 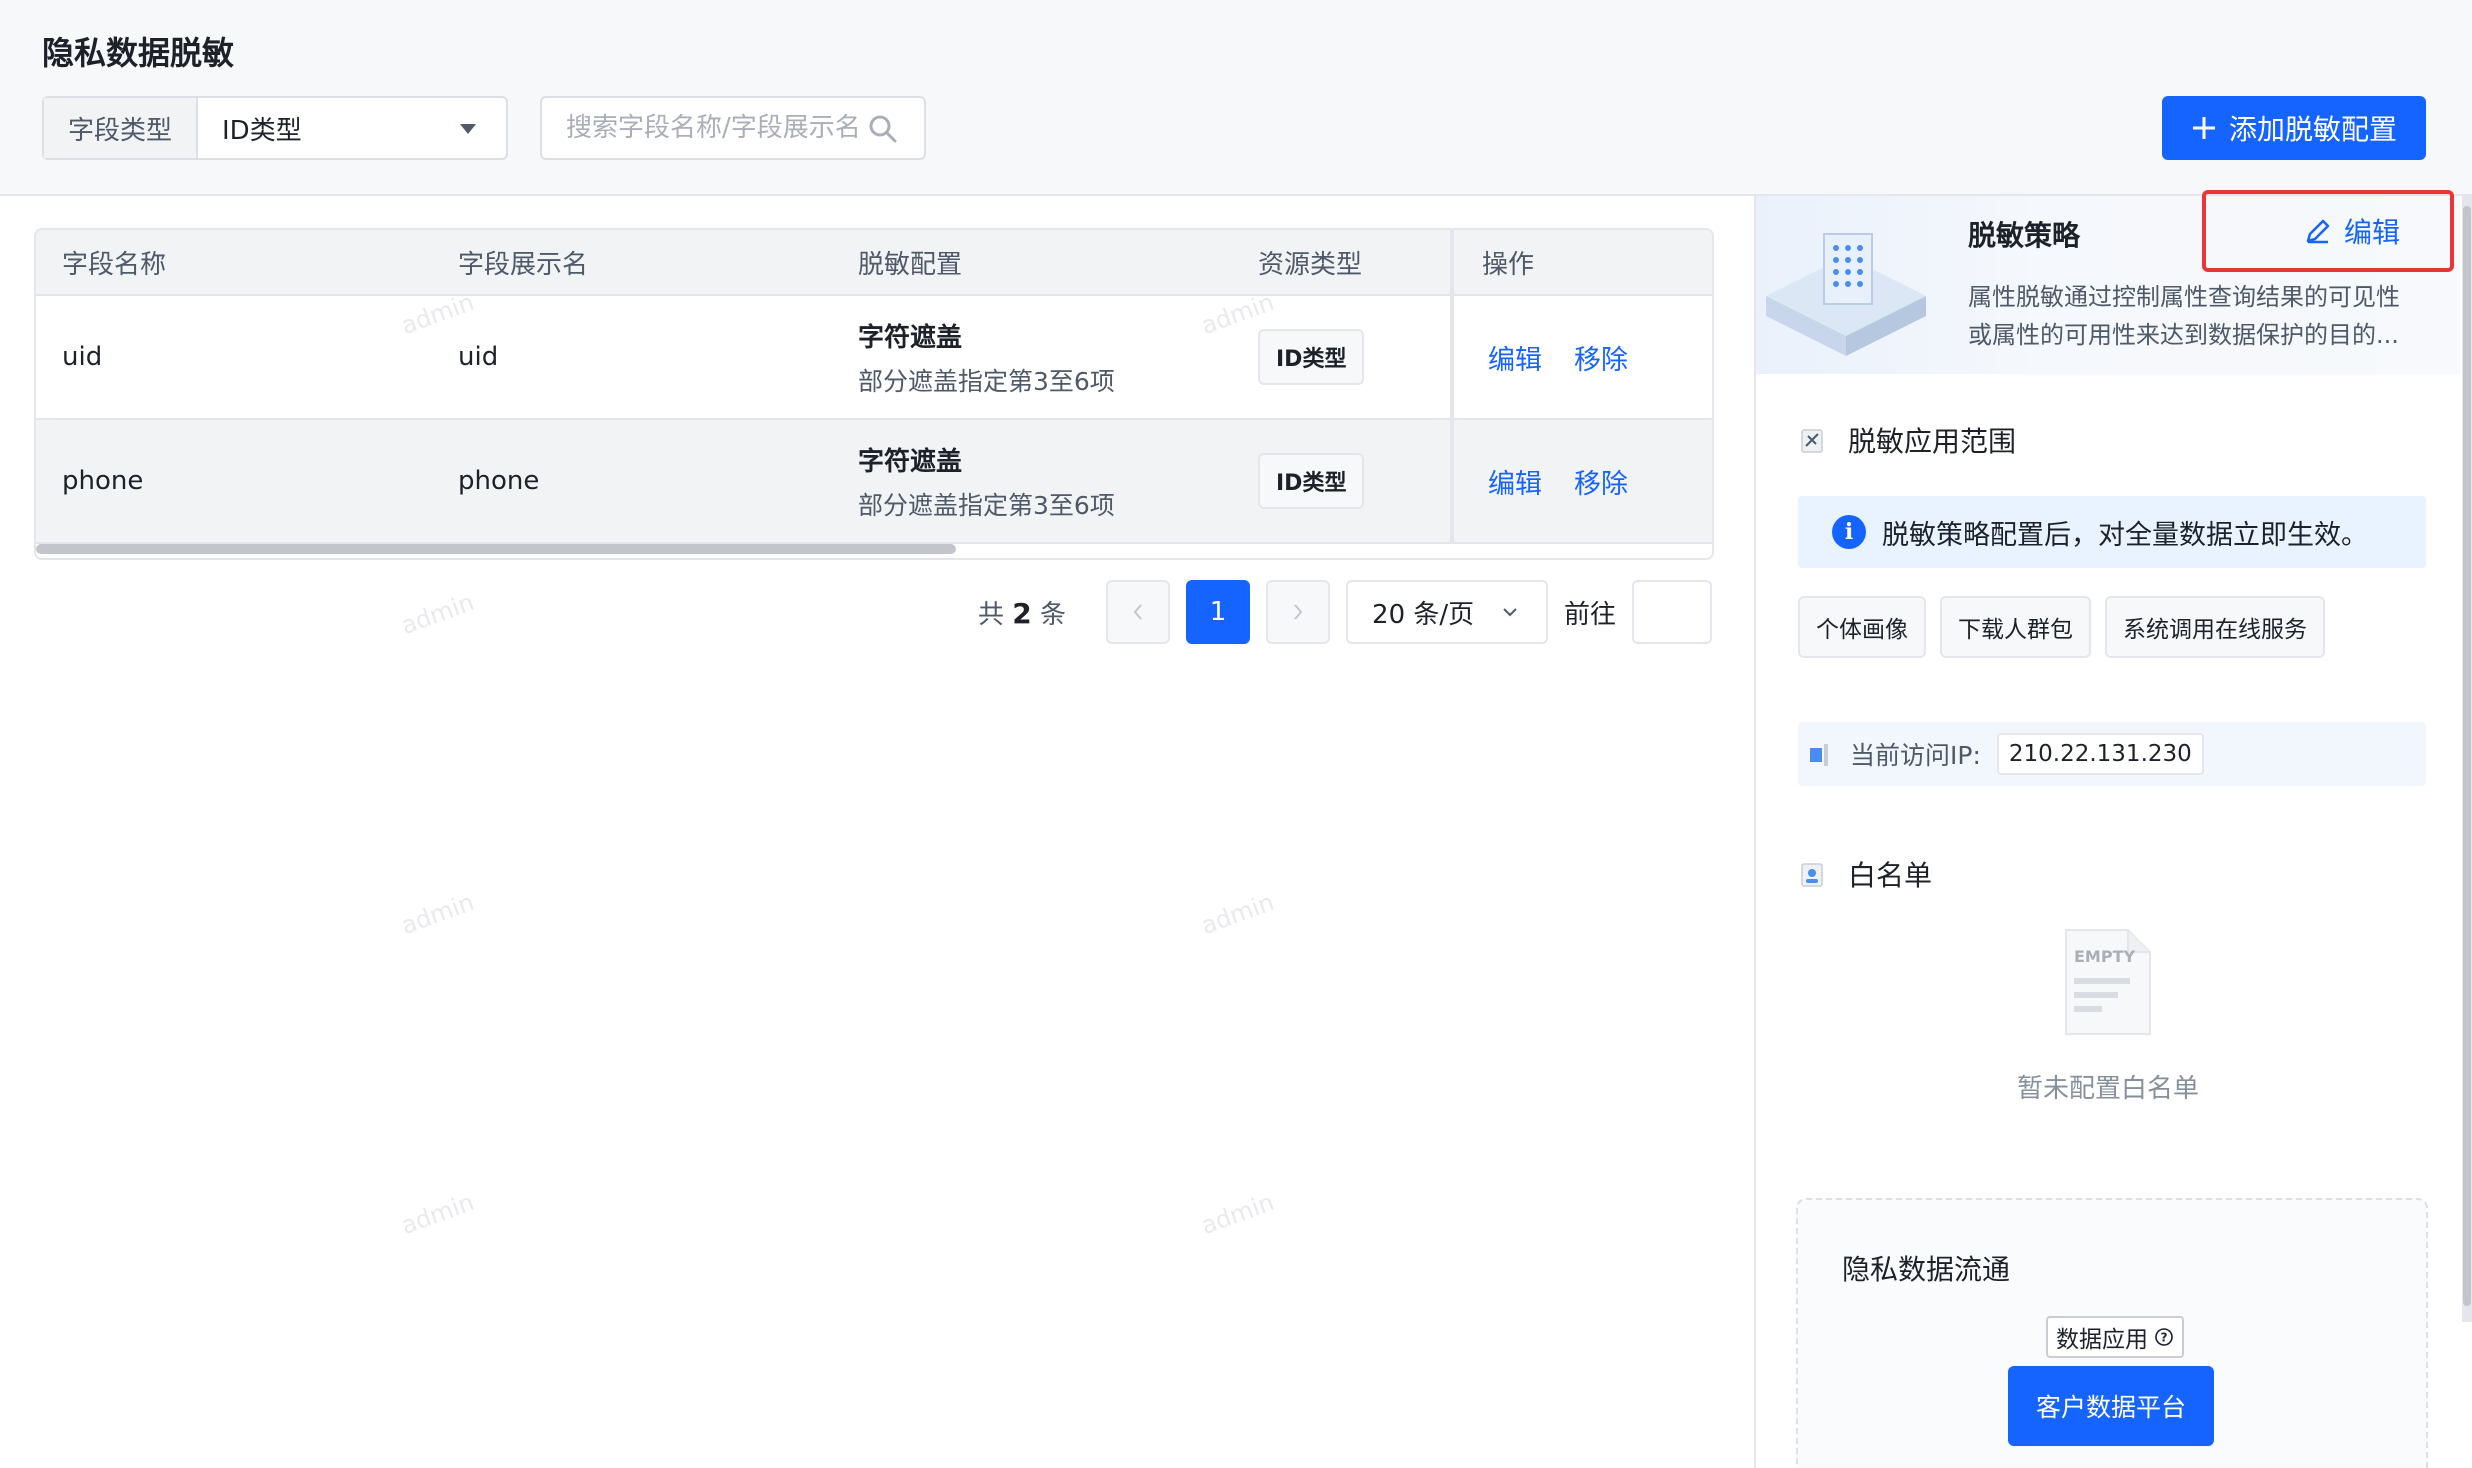 I want to click on next-page-button, so click(x=1298, y=612).